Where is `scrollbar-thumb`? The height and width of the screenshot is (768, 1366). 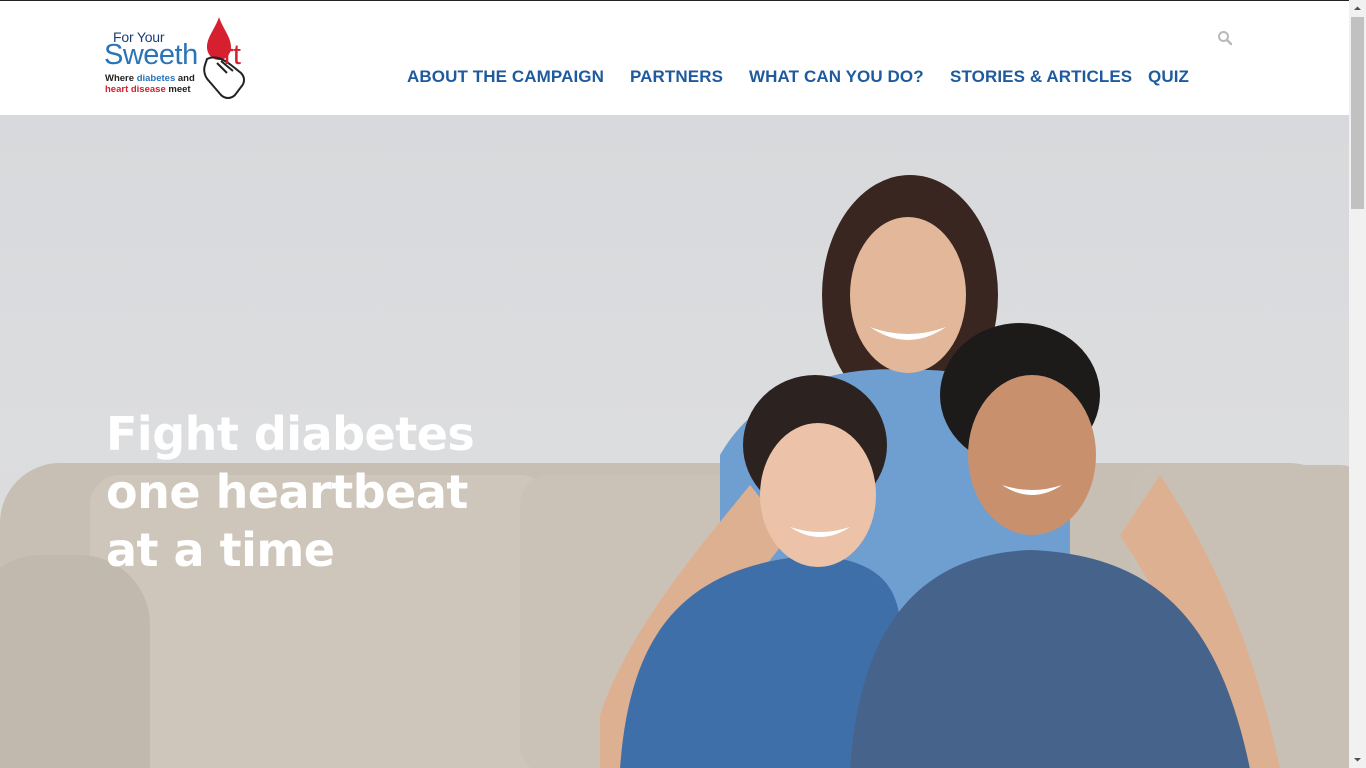 scrollbar-thumb is located at coordinates (1357, 113).